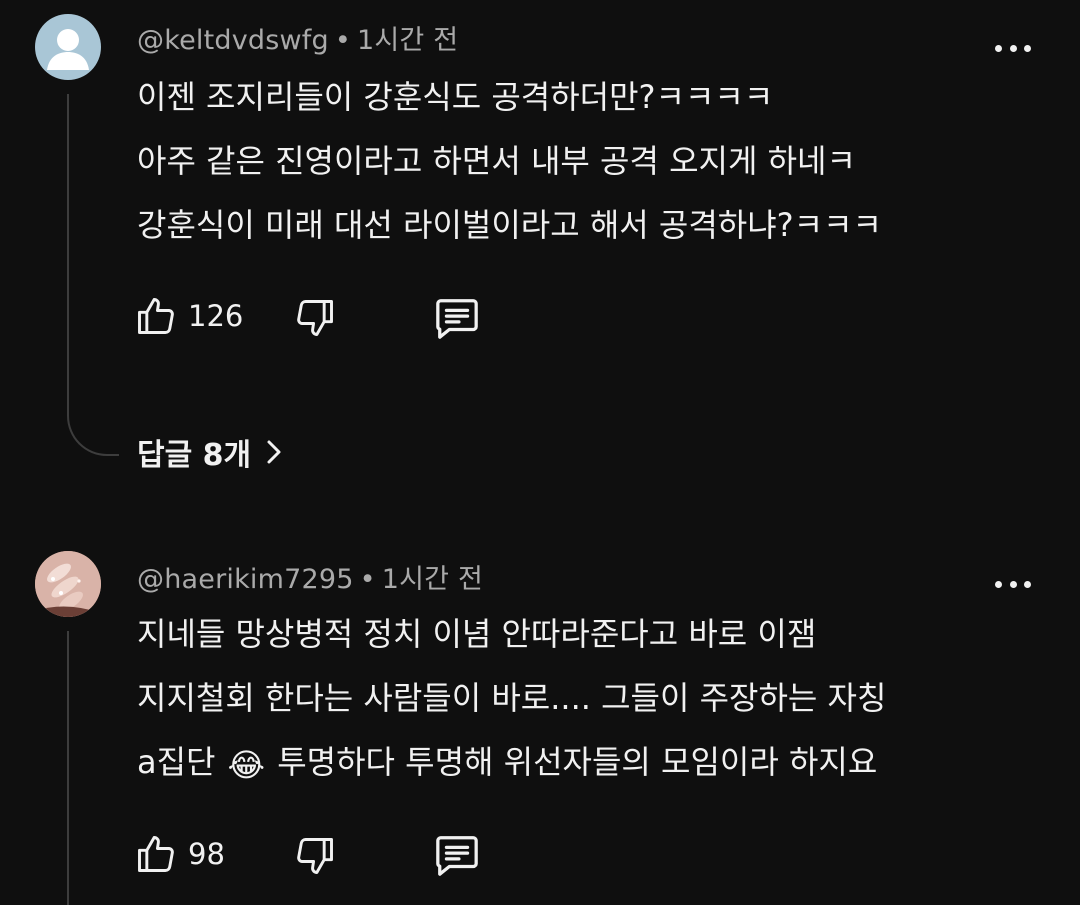 The height and width of the screenshot is (905, 1080). Describe the element at coordinates (156, 854) in the screenshot. I see `thumb-up-icon` at that location.